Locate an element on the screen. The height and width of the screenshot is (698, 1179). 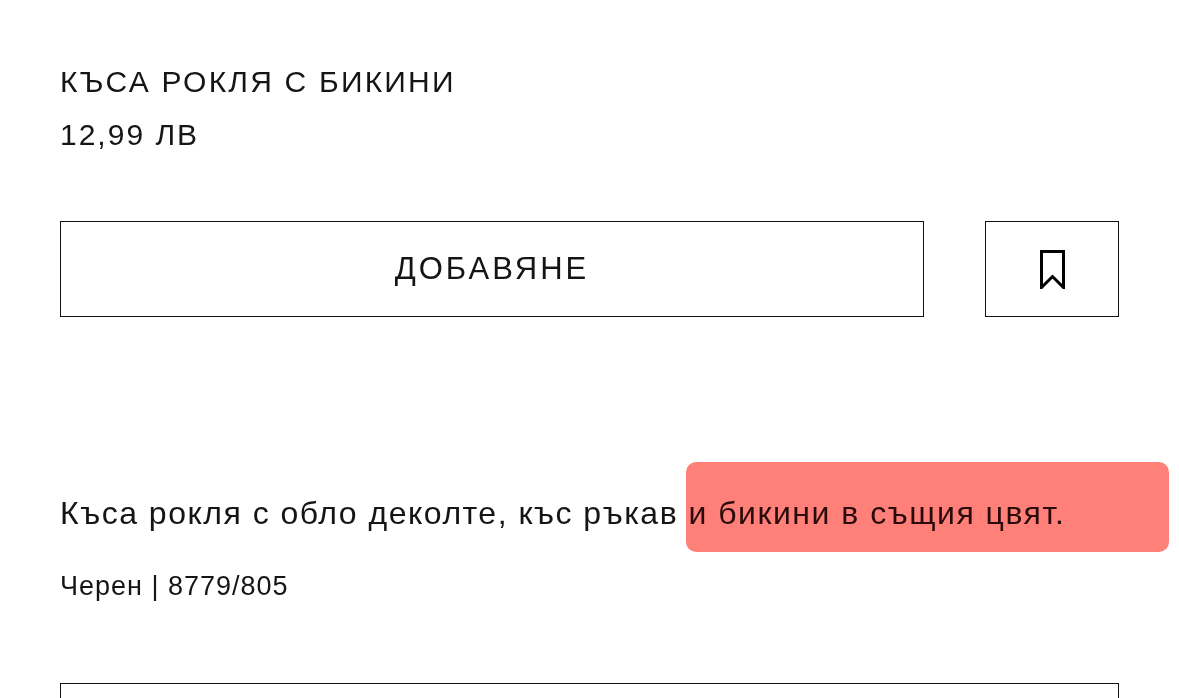
product-title: КЪСА РОКЛЯ С БИКИНИ is located at coordinates (258, 82).